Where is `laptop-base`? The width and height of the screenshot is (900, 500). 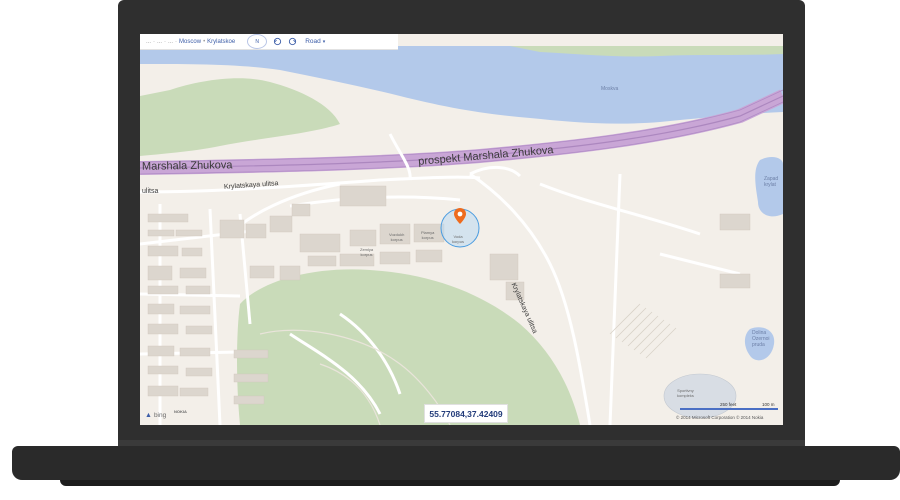
laptop-base is located at coordinates (456, 463).